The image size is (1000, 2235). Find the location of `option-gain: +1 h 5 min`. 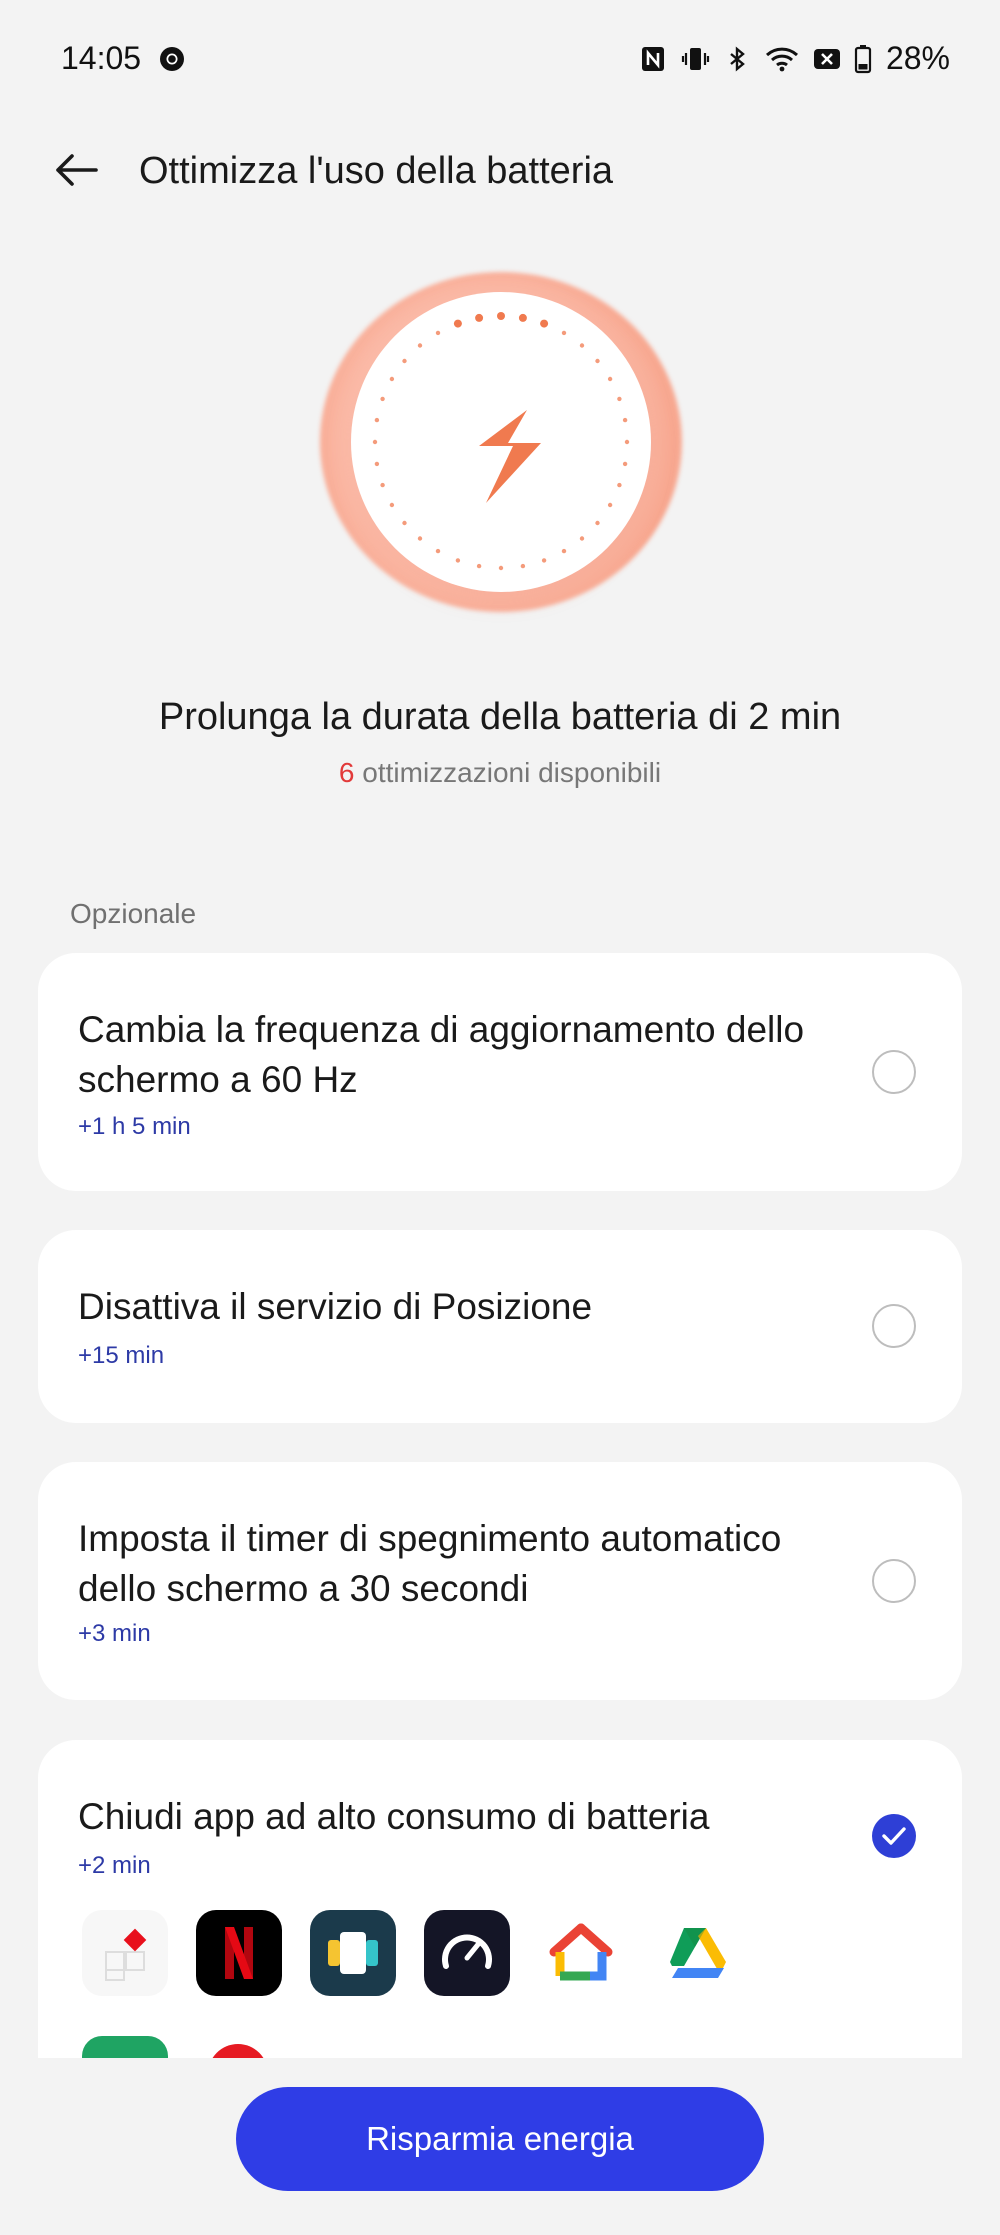

option-gain: +1 h 5 min is located at coordinates (134, 1126).